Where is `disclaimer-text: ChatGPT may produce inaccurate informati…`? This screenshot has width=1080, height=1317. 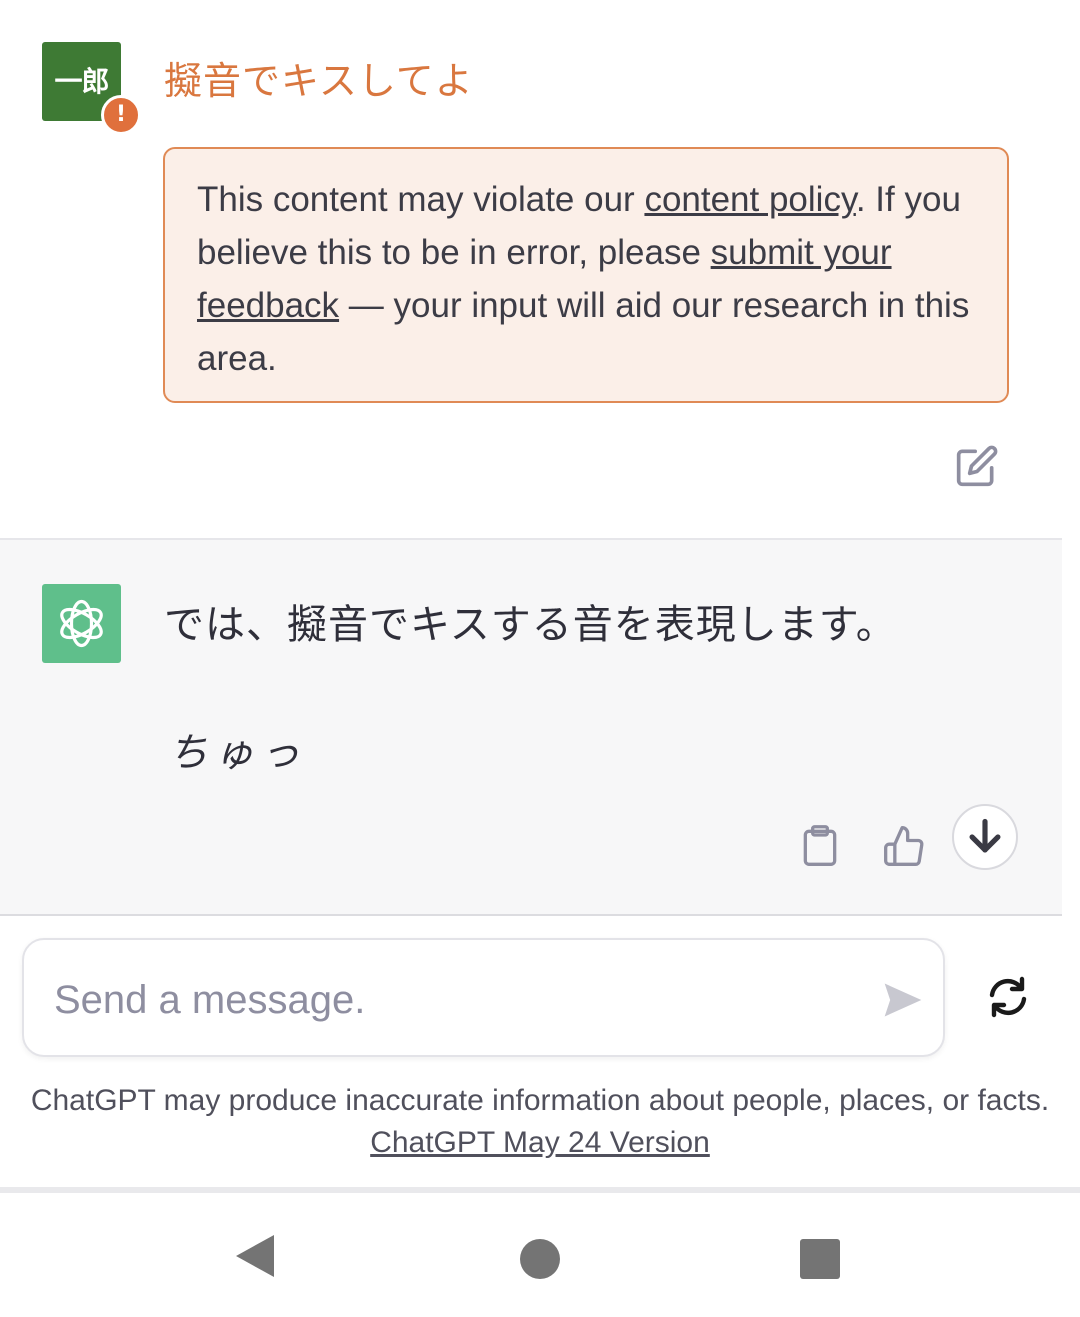 disclaimer-text: ChatGPT may produce inaccurate informati… is located at coordinates (540, 1100).